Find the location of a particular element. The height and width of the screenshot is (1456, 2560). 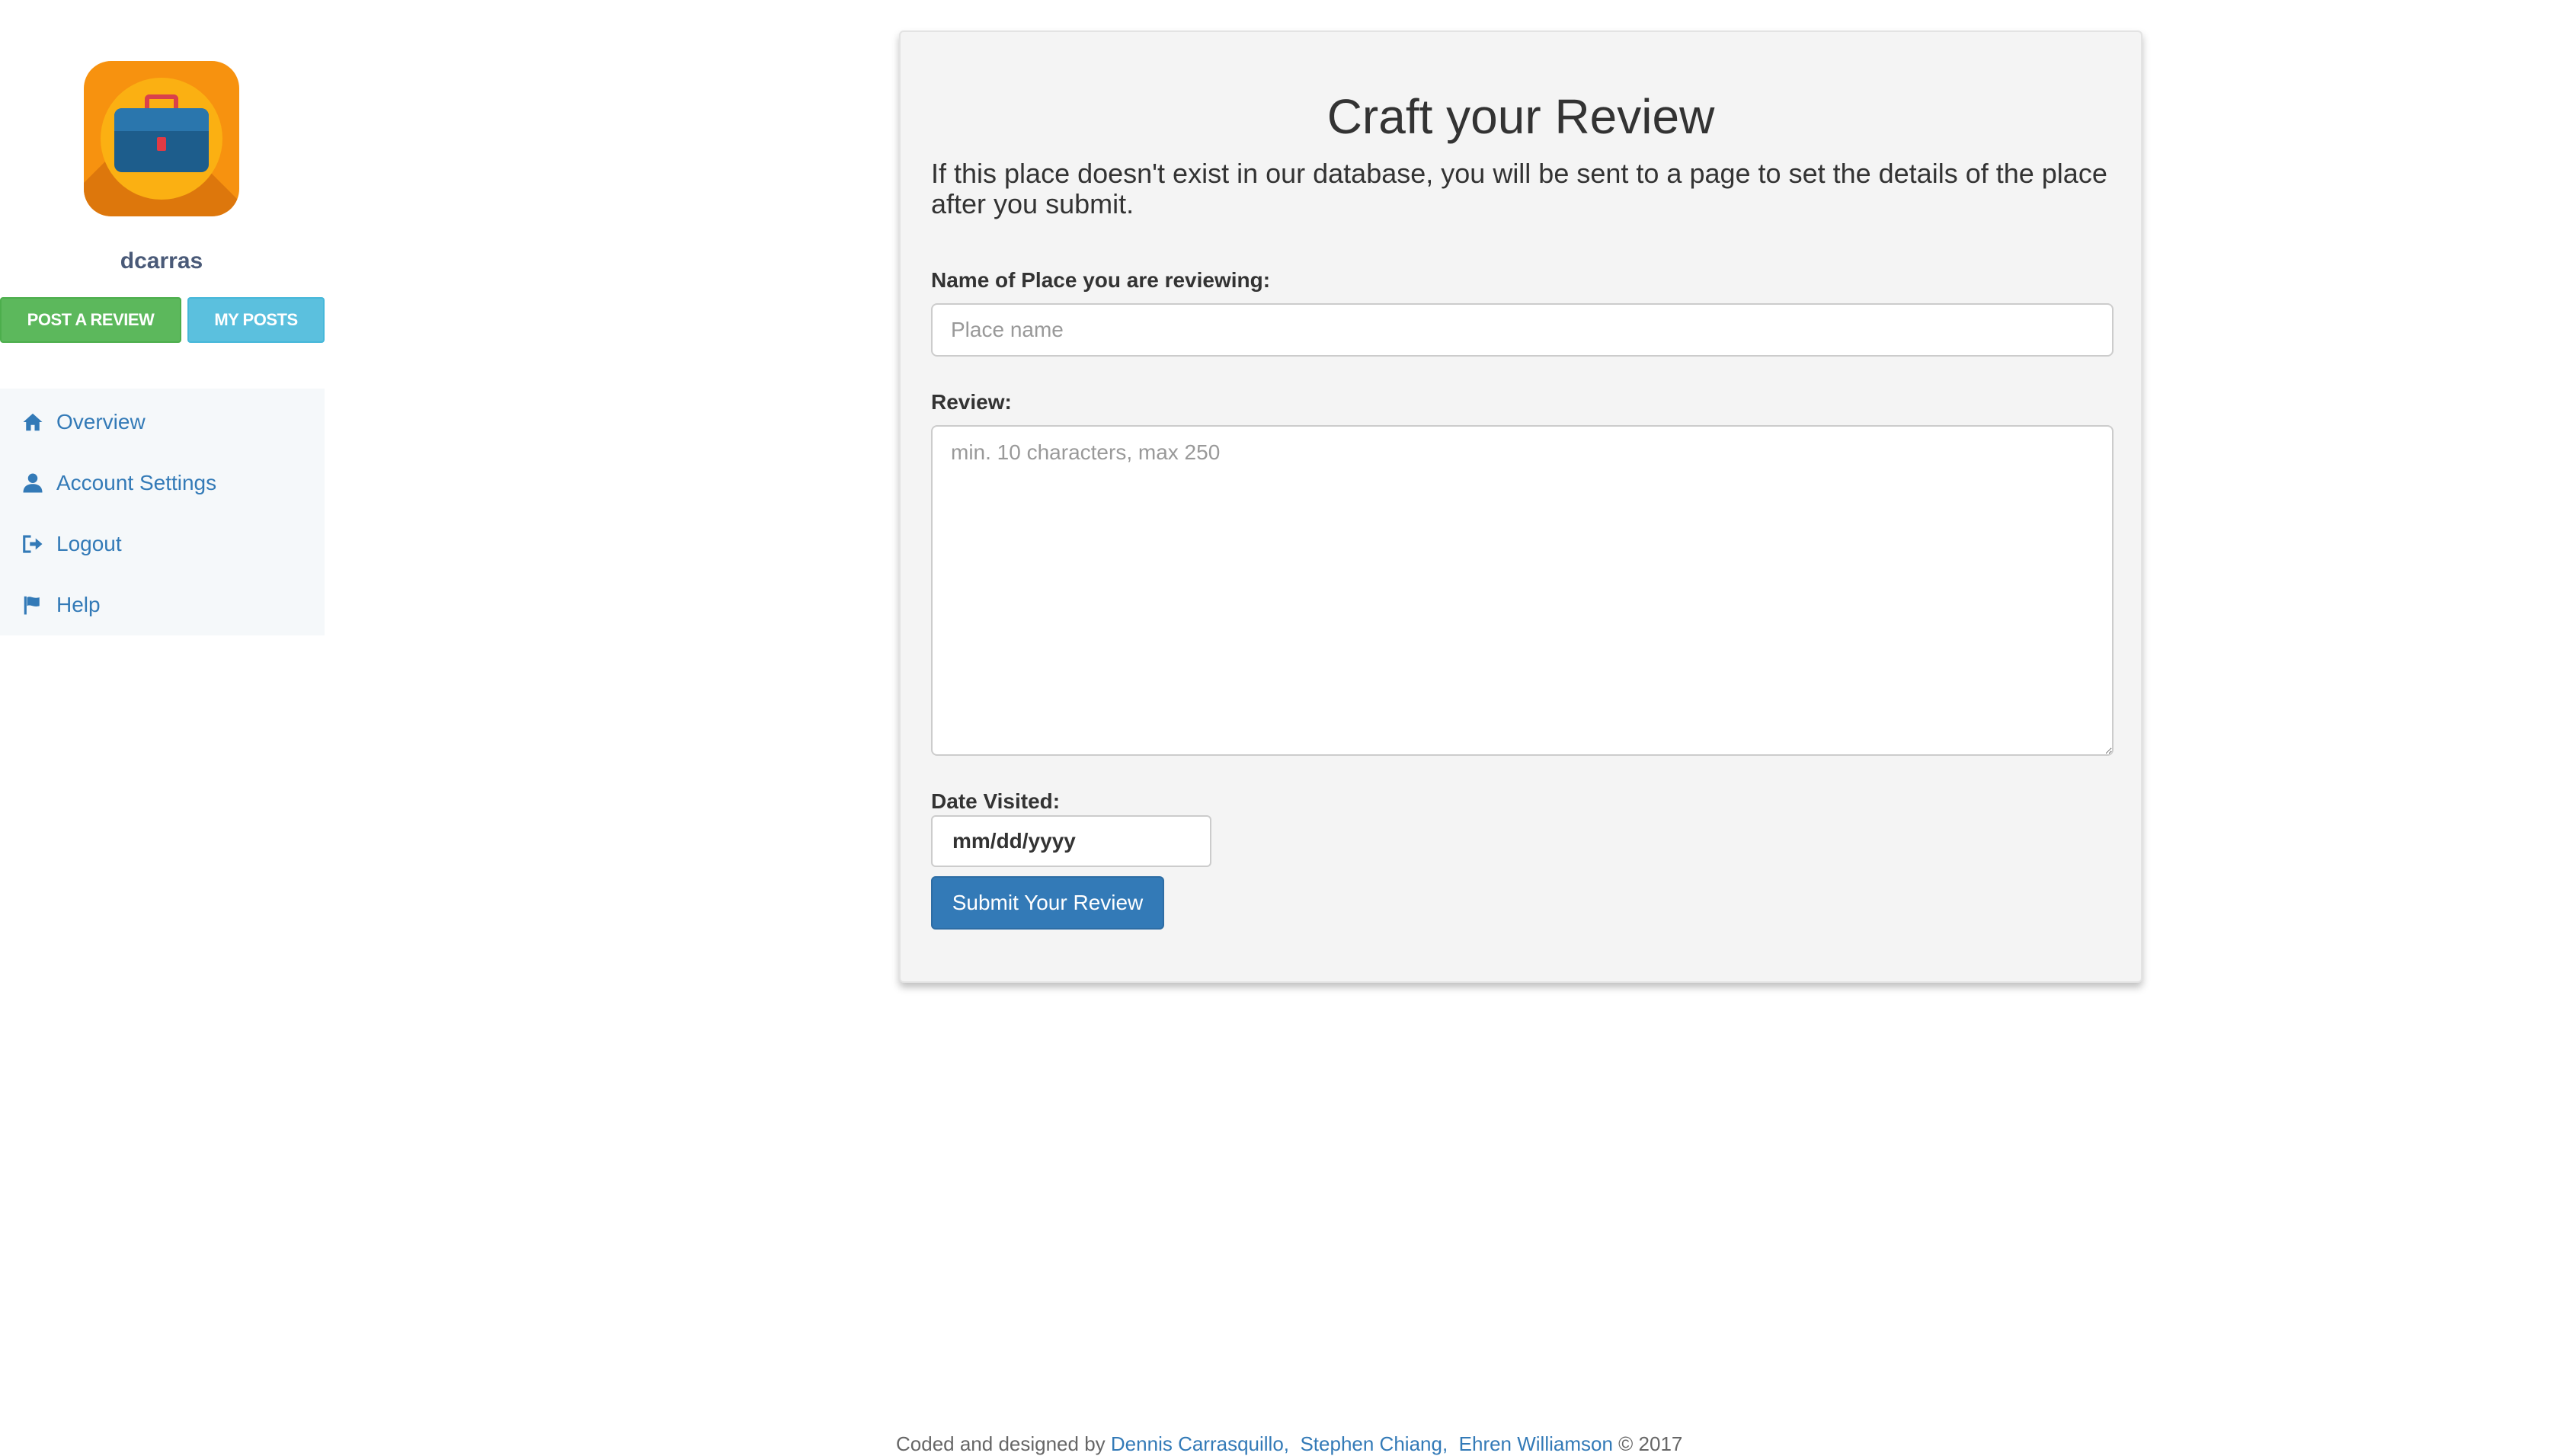

username: dcarras is located at coordinates (161, 261).